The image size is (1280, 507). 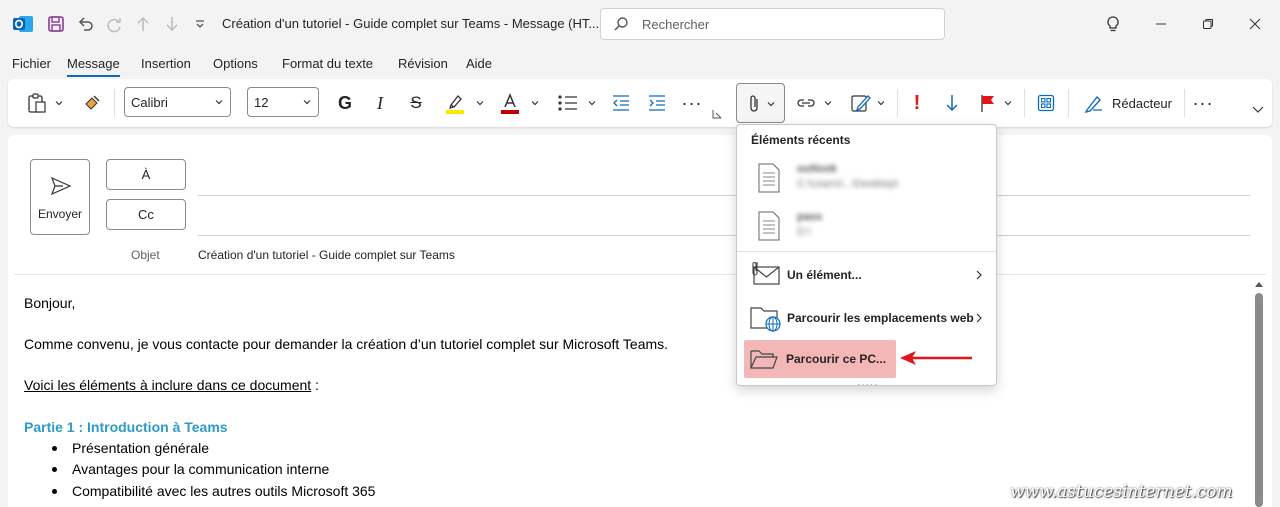 What do you see at coordinates (93, 66) in the screenshot?
I see `tab-message: Message` at bounding box center [93, 66].